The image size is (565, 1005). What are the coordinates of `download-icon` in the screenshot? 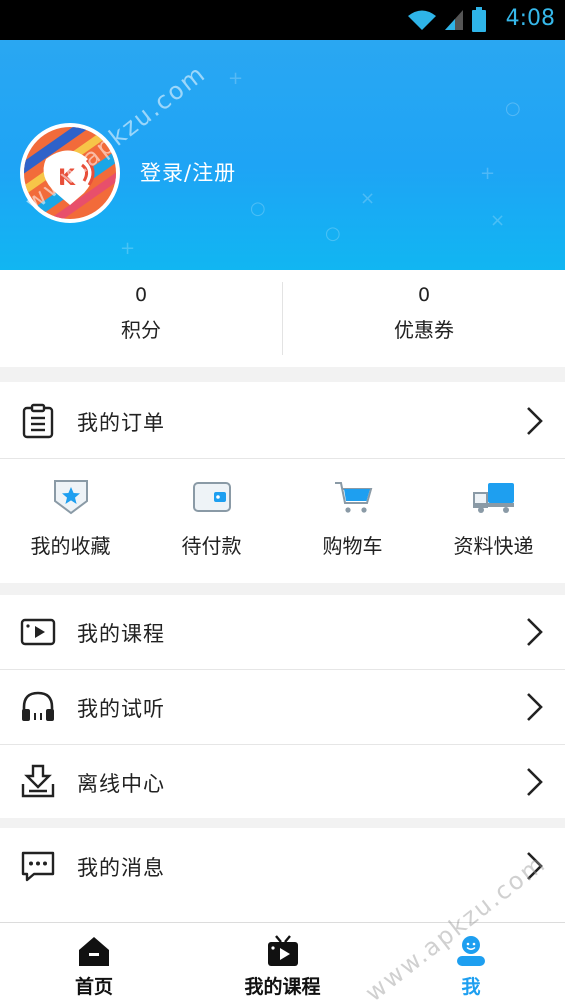 It's located at (38, 781).